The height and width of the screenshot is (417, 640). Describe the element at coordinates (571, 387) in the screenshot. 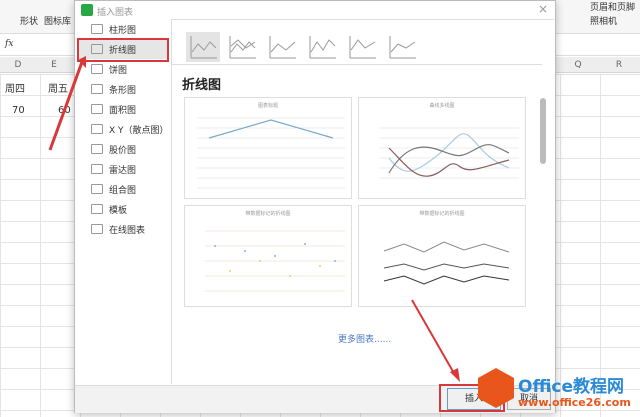

I see `watermark-brand: Office教程网` at that location.